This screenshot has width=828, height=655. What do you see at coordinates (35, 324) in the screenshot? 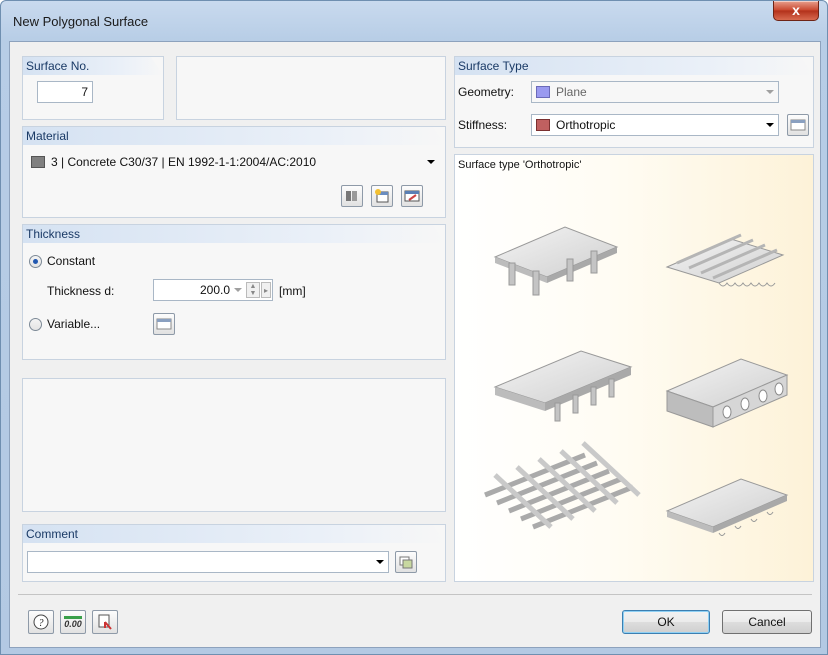
I see `variable-radio` at bounding box center [35, 324].